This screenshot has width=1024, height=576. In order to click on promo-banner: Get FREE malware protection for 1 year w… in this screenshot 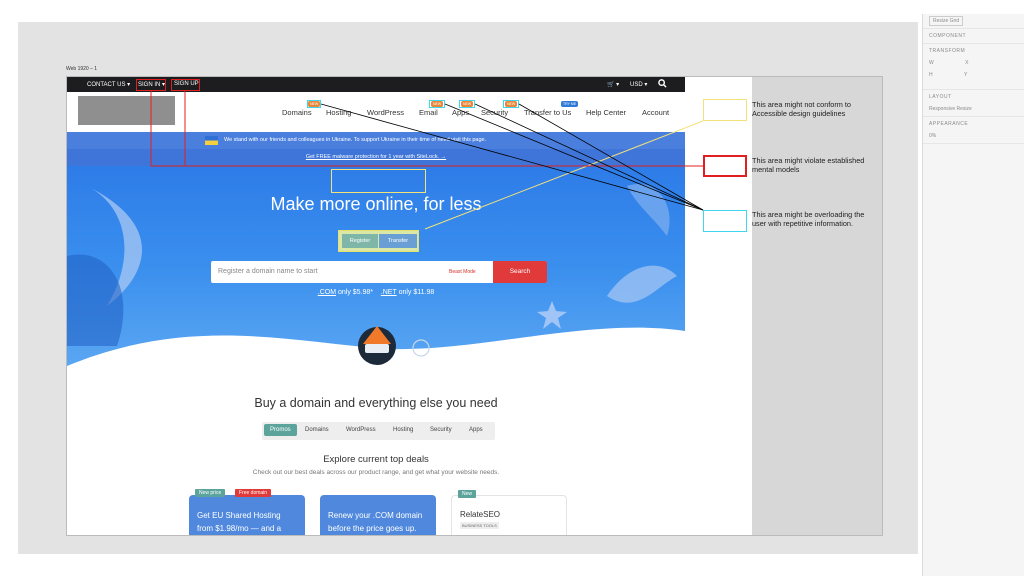, I will do `click(376, 157)`.